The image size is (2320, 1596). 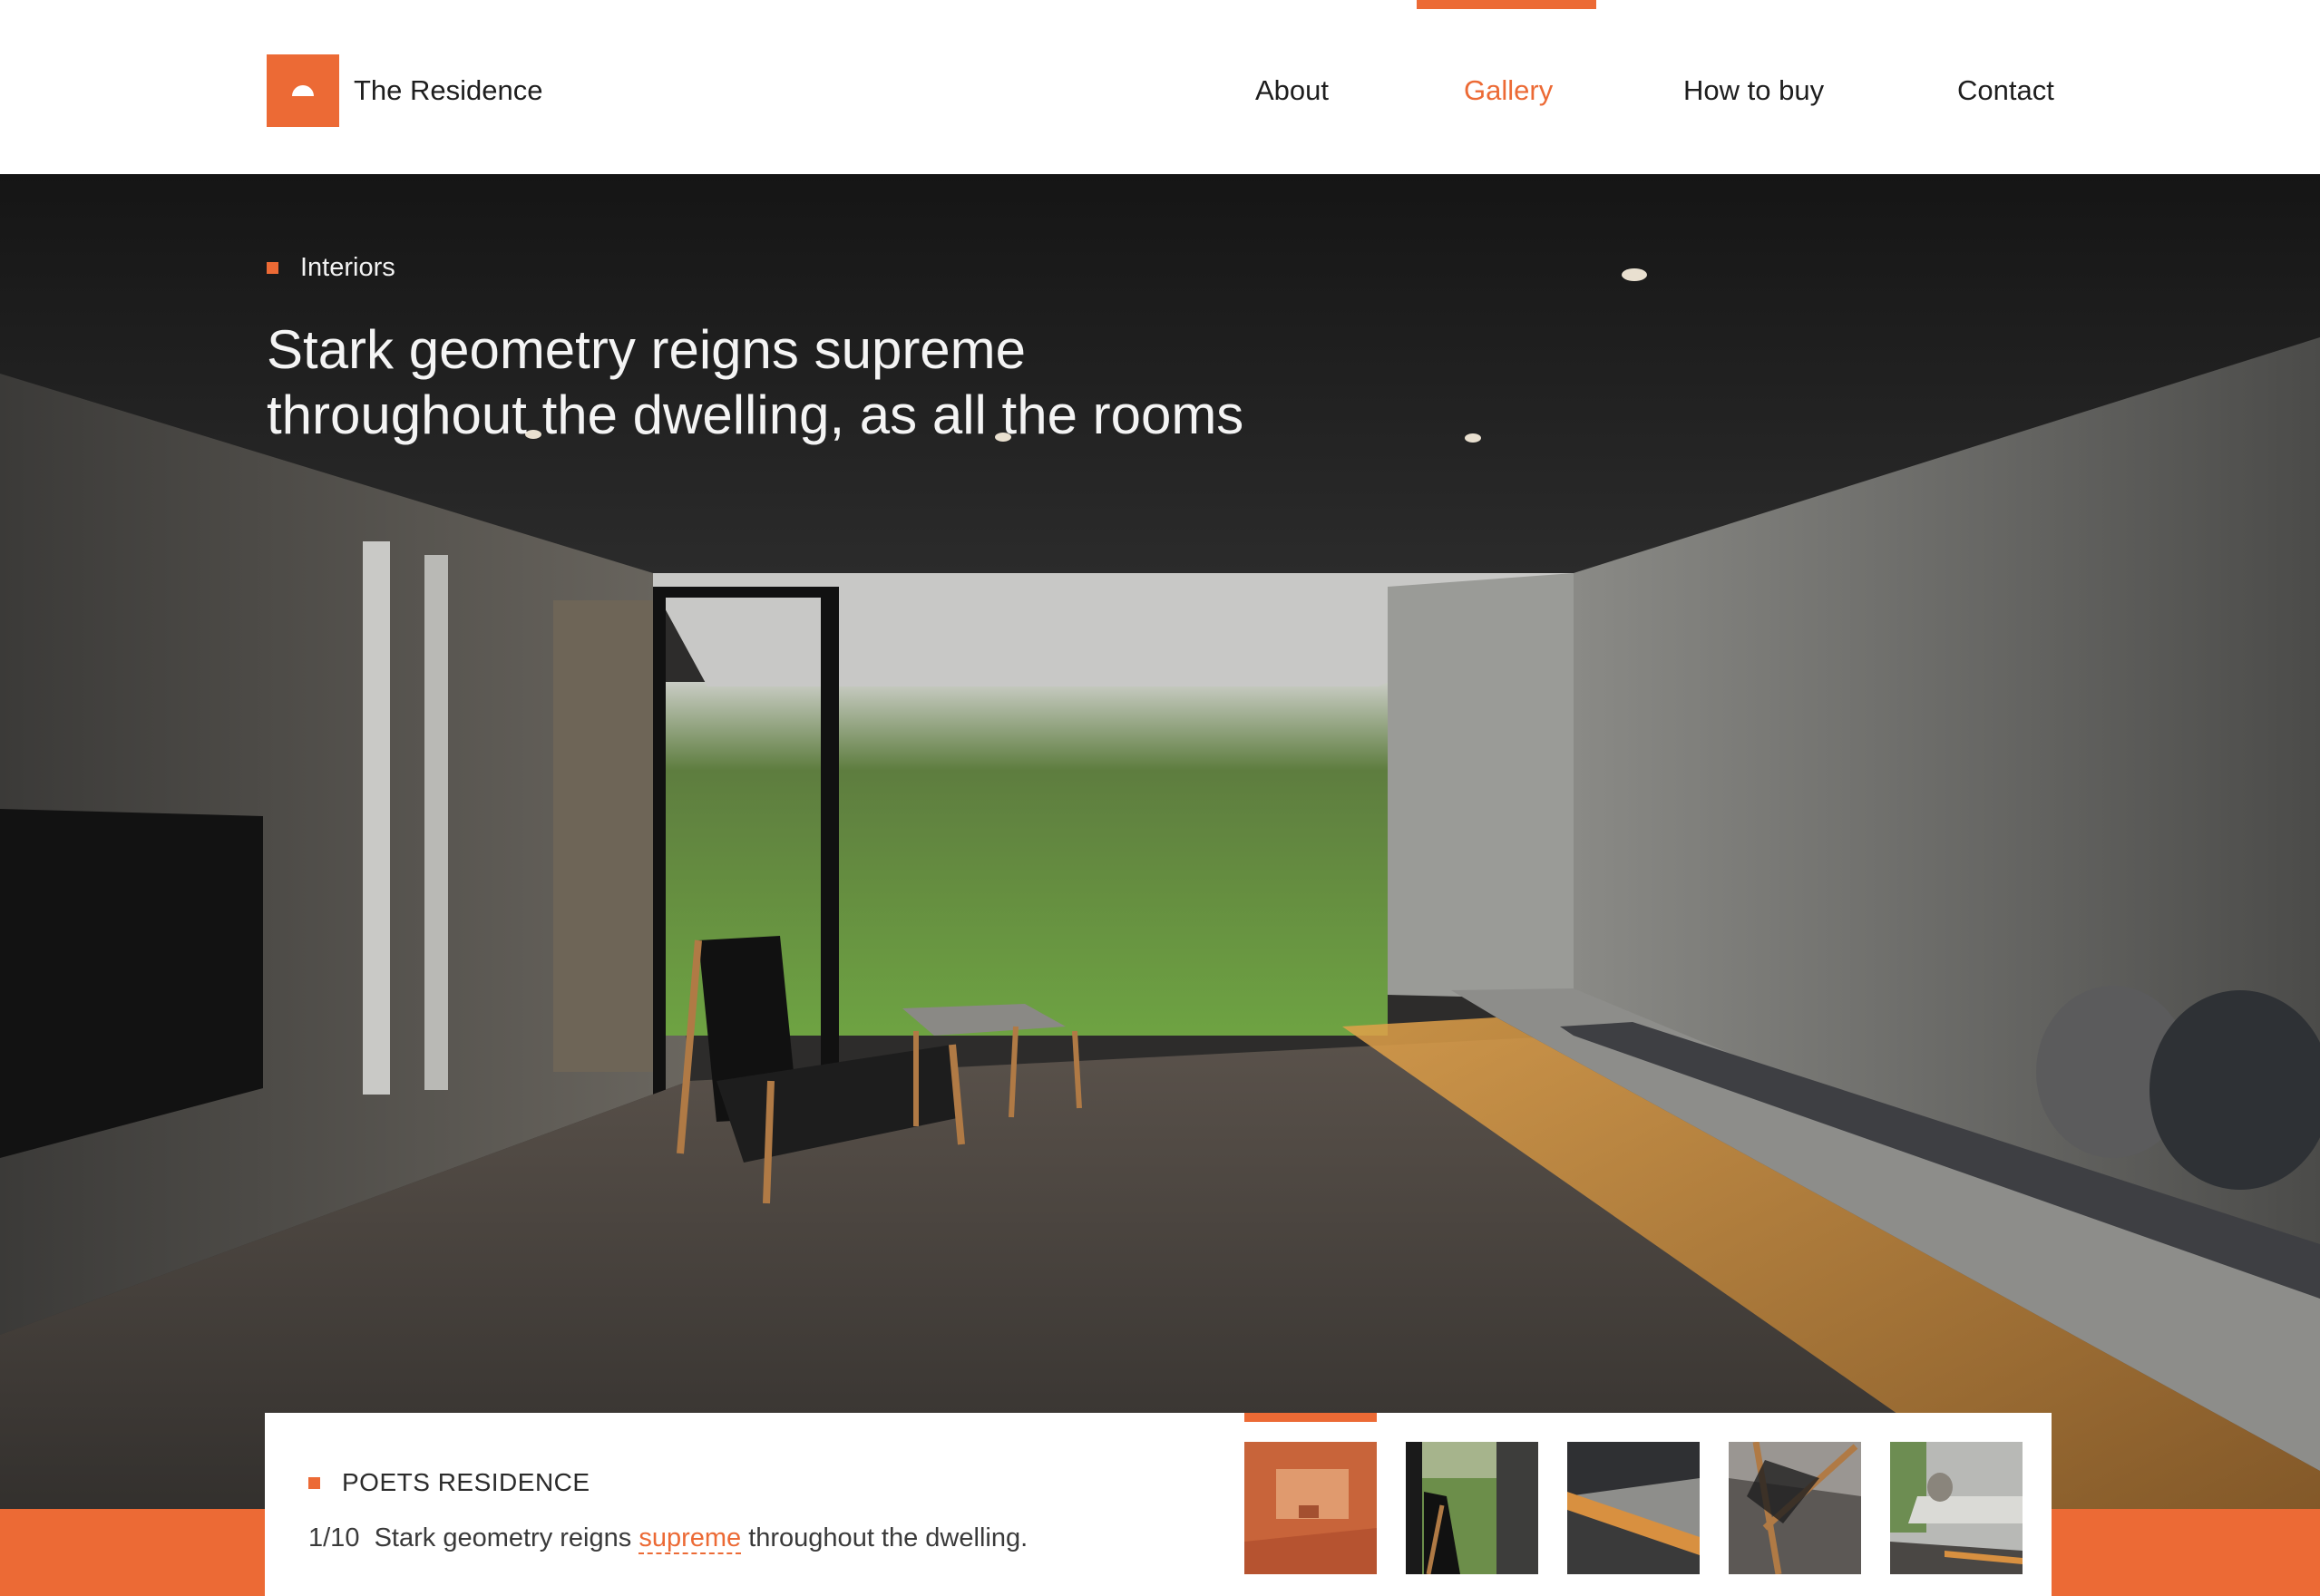 I want to click on nav-contact: Contact, so click(x=2006, y=90).